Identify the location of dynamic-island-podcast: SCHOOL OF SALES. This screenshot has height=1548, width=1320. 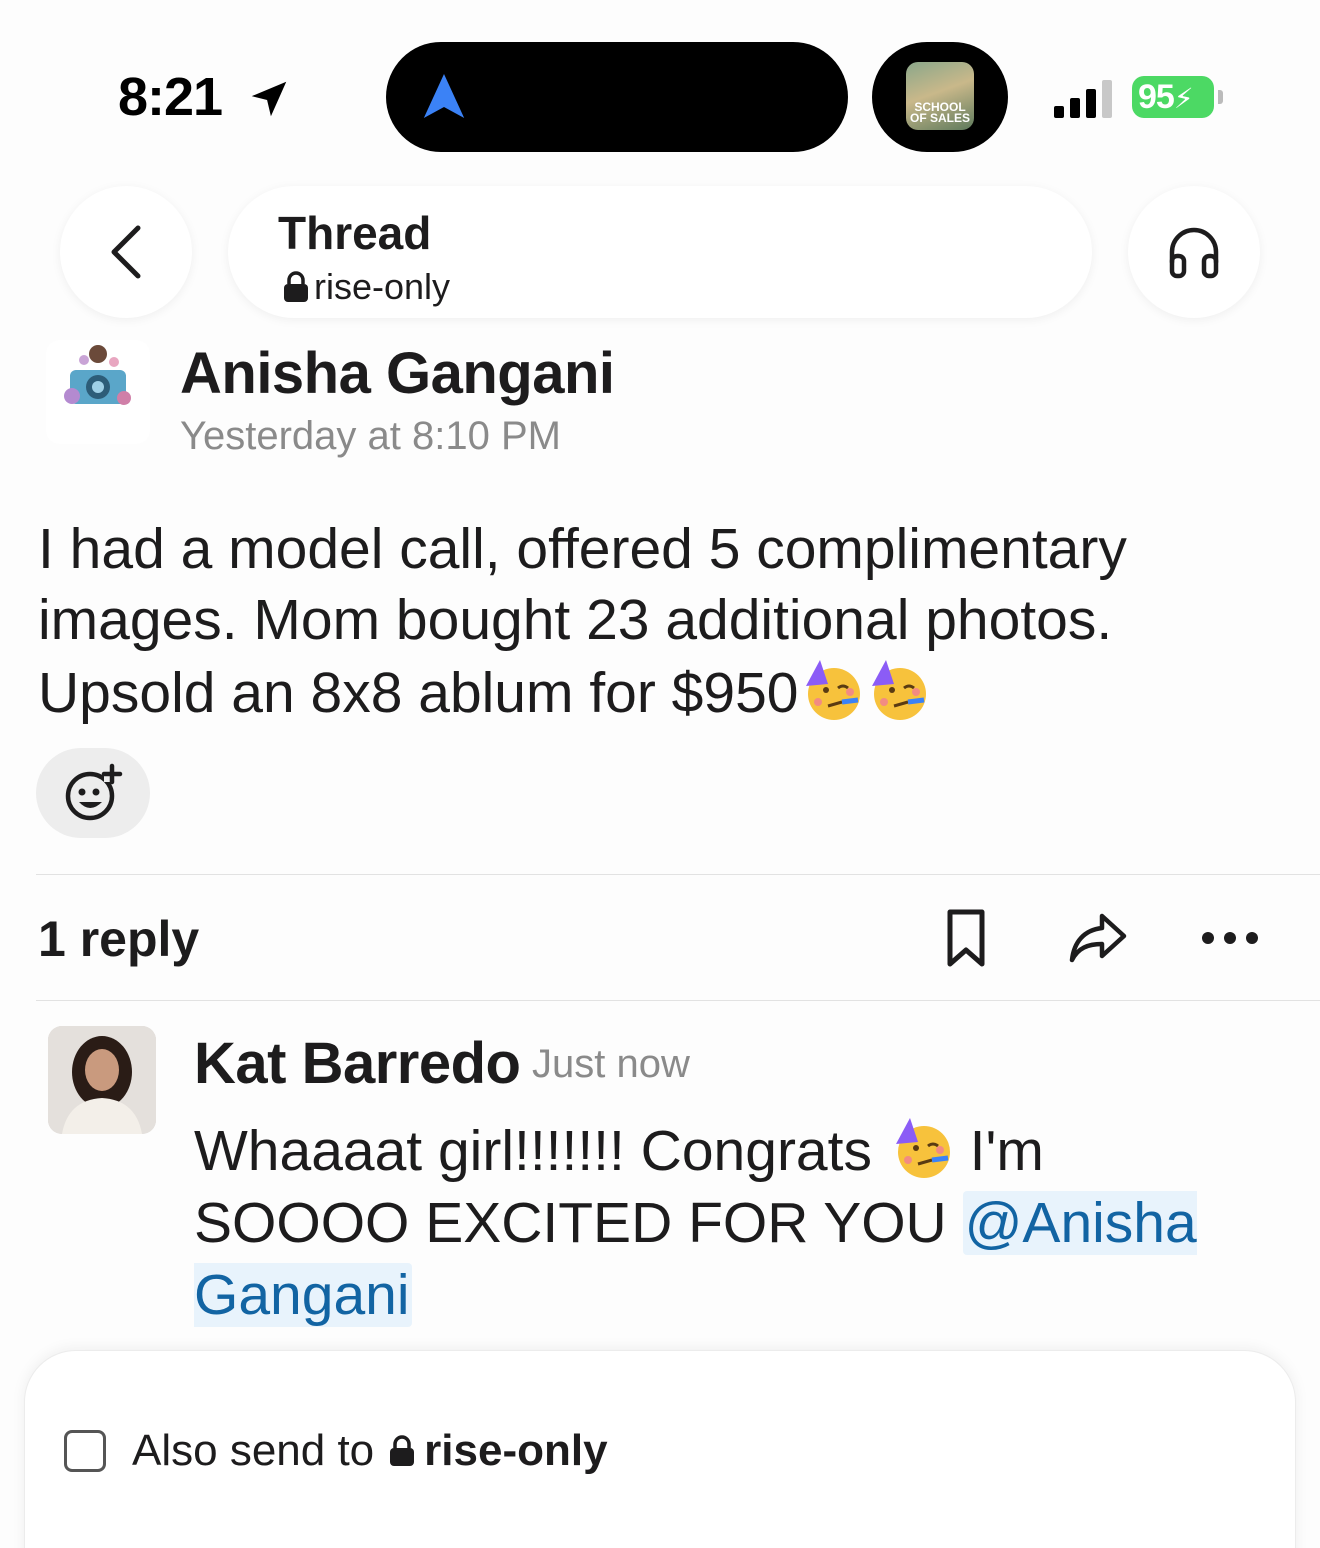
(940, 97).